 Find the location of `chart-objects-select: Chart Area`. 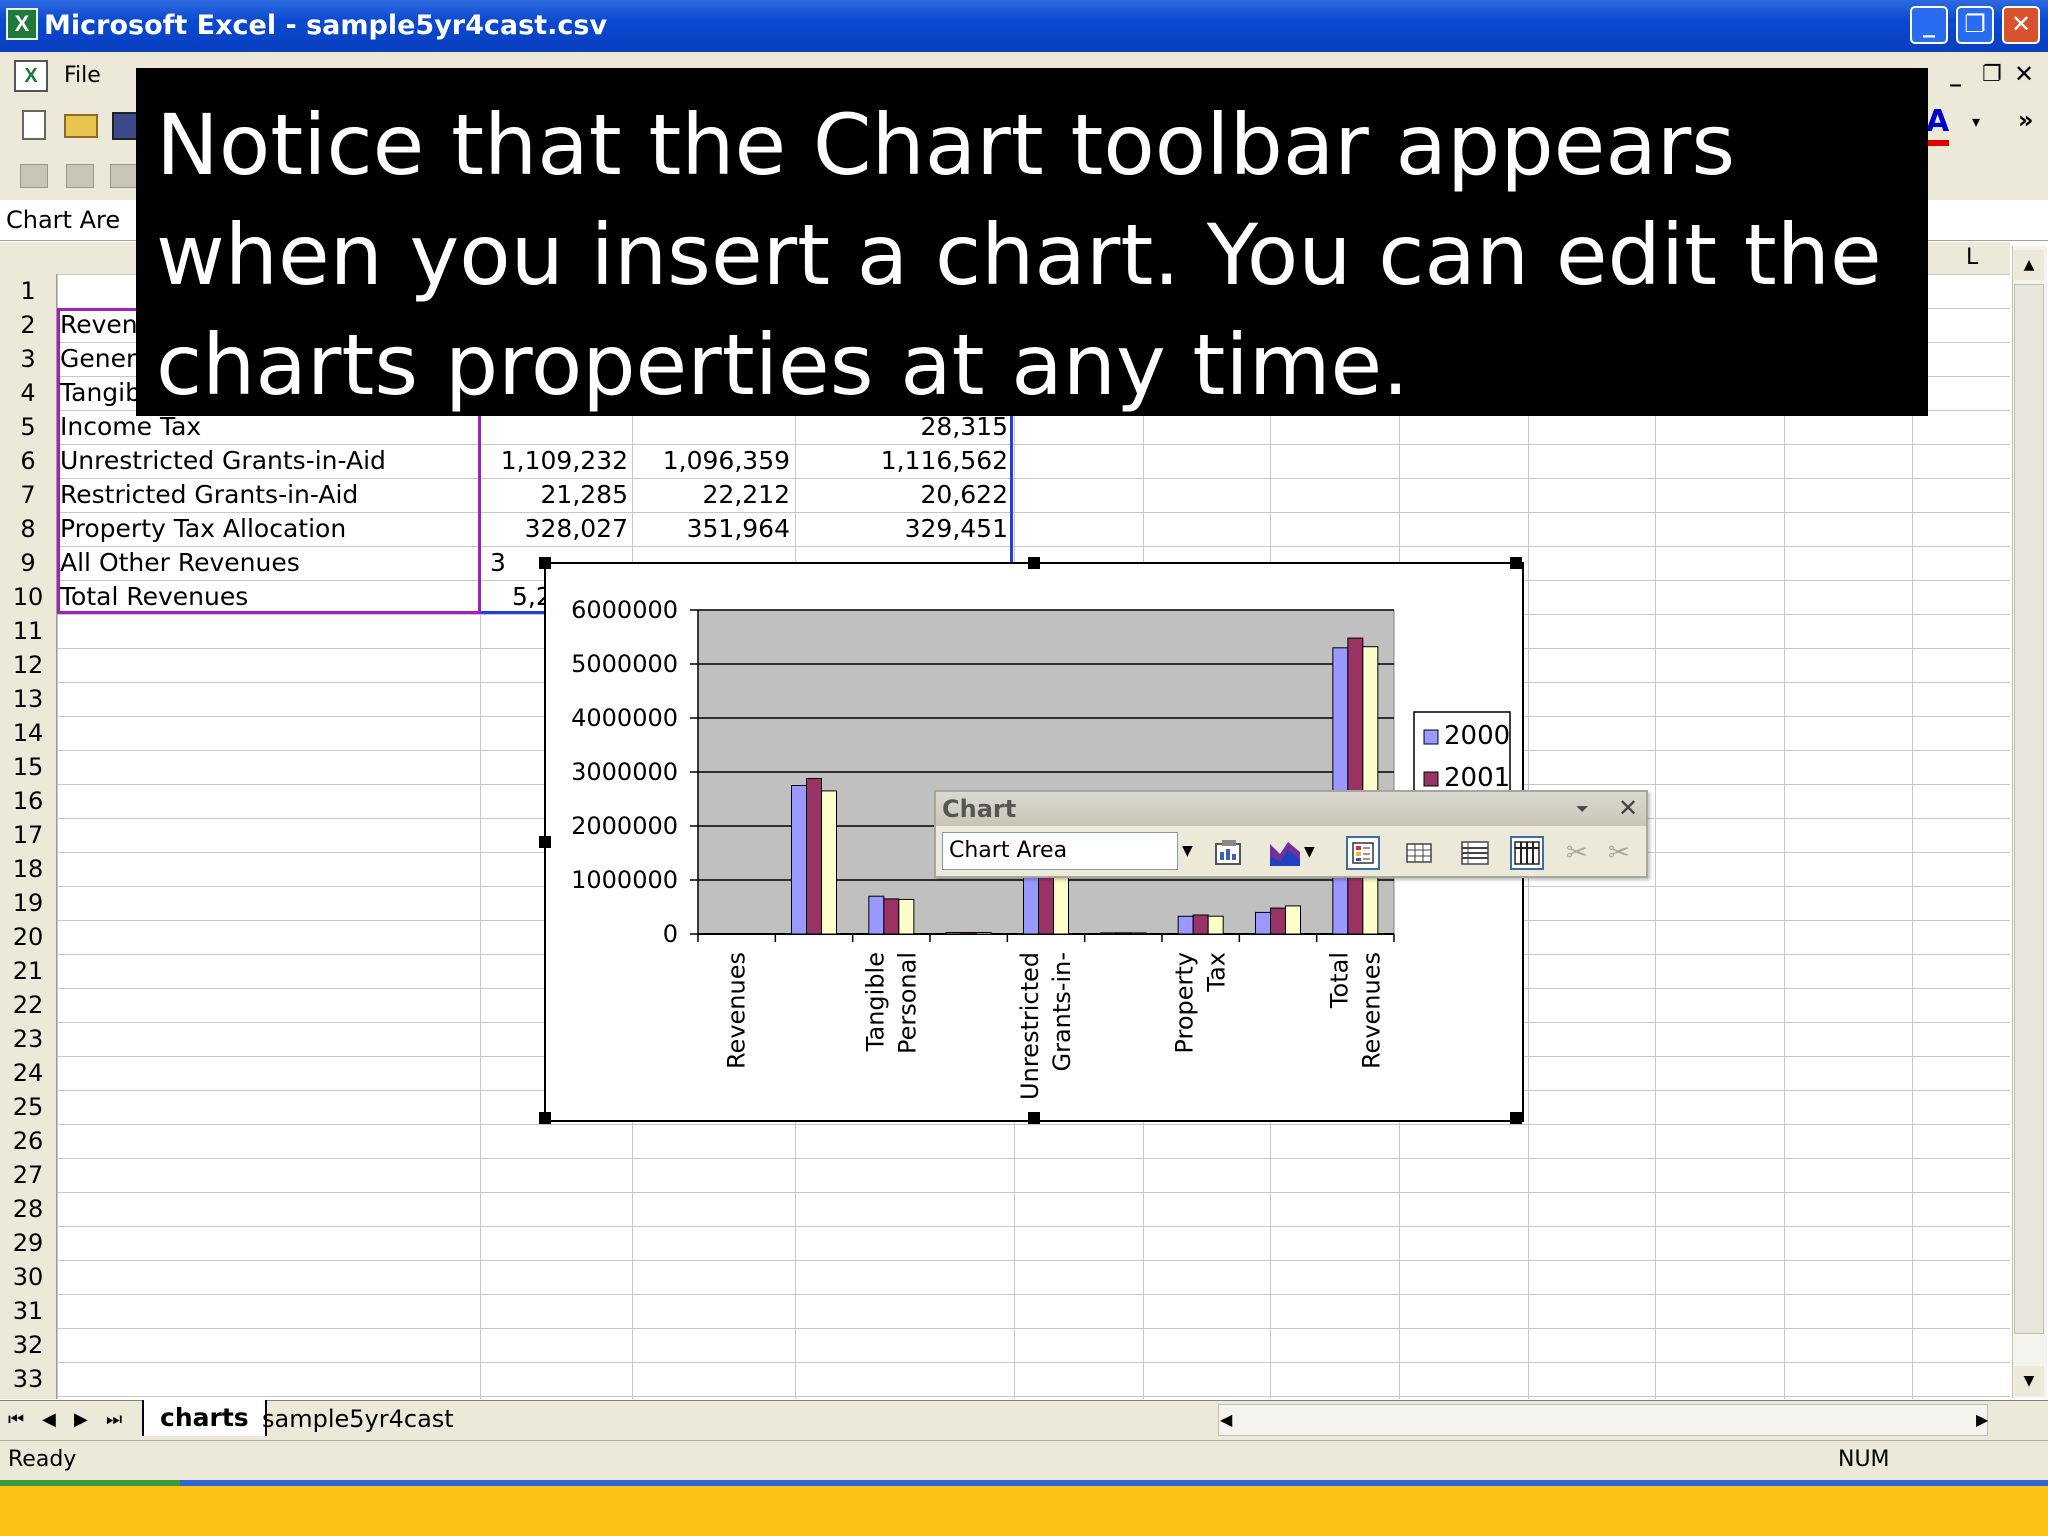

chart-objects-select: Chart Area is located at coordinates (1060, 851).